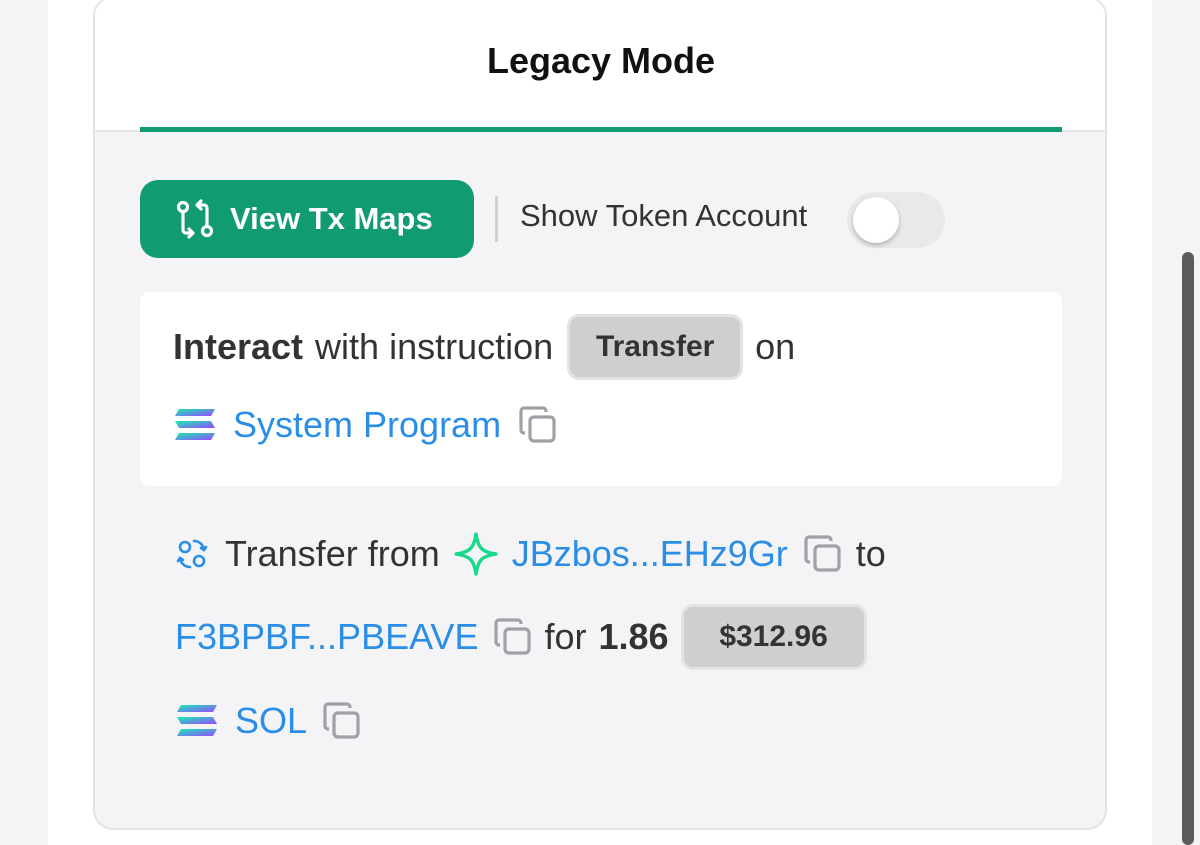 The width and height of the screenshot is (1200, 845). What do you see at coordinates (192, 554) in the screenshot?
I see `transfer-icon` at bounding box center [192, 554].